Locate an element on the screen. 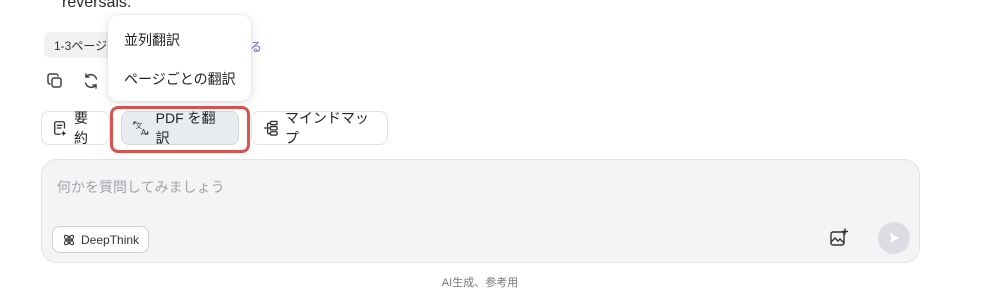 This screenshot has height=290, width=993. previous-message-text: reversals. is located at coordinates (97, 5).